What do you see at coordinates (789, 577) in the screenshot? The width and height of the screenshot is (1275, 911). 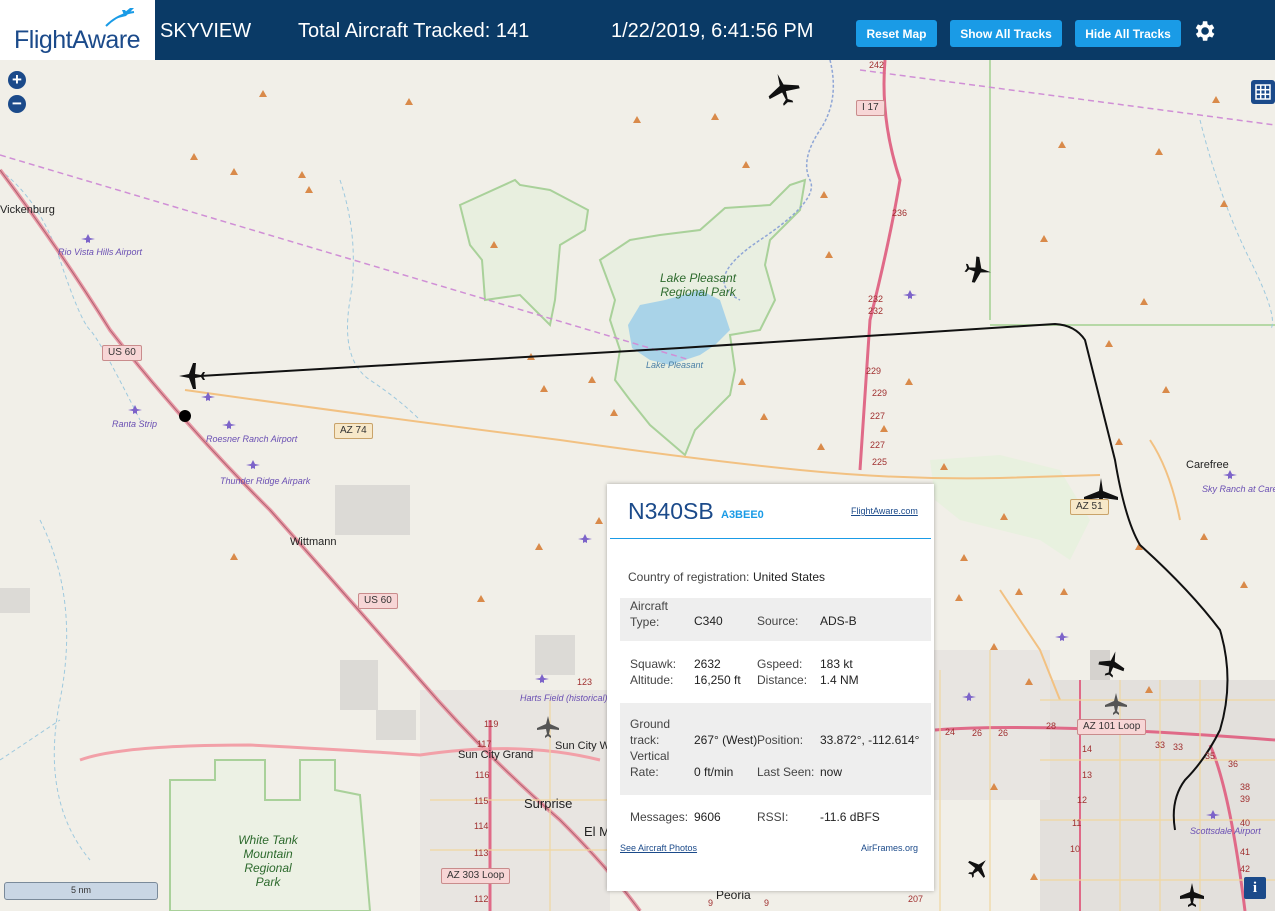 I see `country-value: United States` at bounding box center [789, 577].